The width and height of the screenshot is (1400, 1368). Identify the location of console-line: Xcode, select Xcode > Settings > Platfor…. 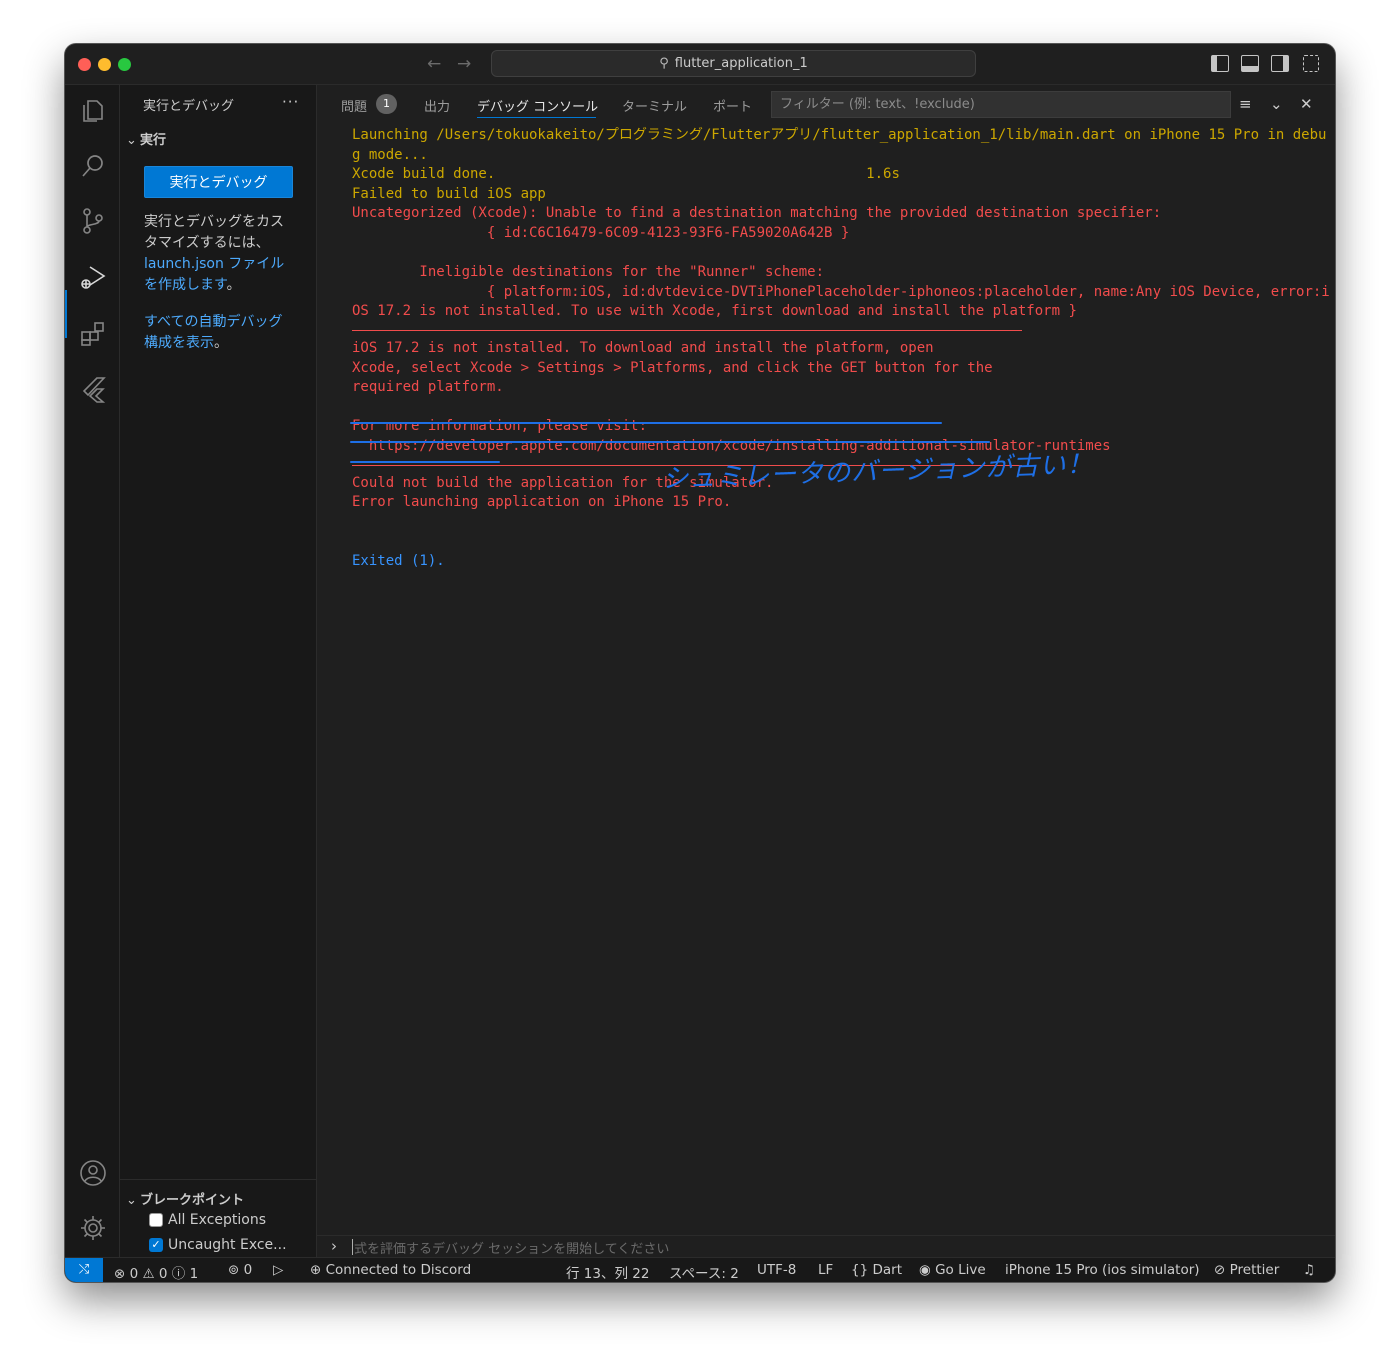
(672, 367).